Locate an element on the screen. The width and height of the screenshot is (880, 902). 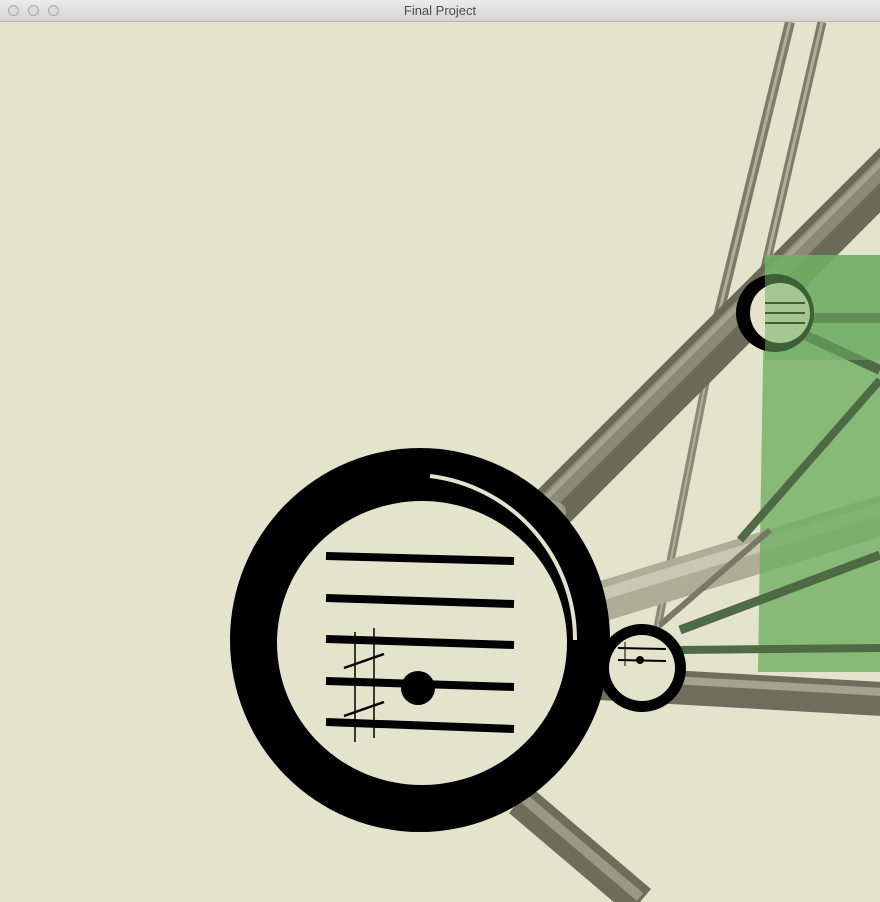
note-head is located at coordinates (418, 688).